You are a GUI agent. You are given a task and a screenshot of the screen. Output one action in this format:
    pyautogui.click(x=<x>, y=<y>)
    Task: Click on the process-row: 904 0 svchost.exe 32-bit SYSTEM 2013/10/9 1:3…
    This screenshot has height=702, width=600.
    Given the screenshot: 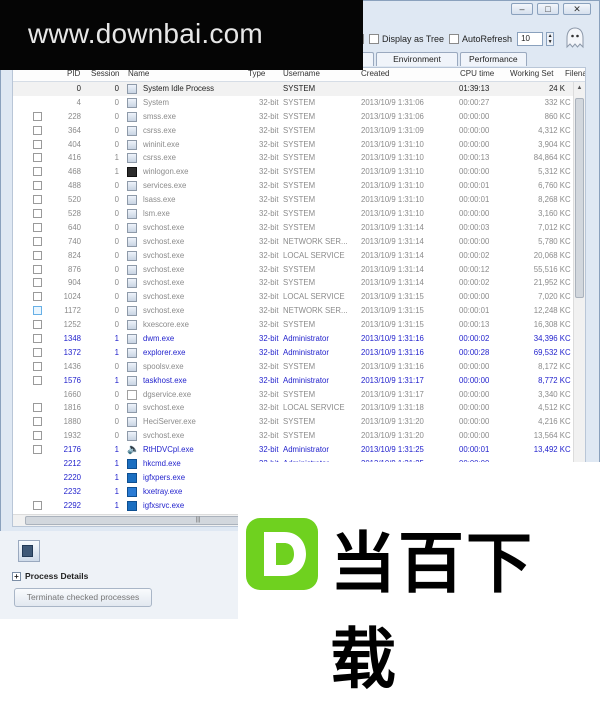 What is the action you would take?
    pyautogui.click(x=299, y=283)
    